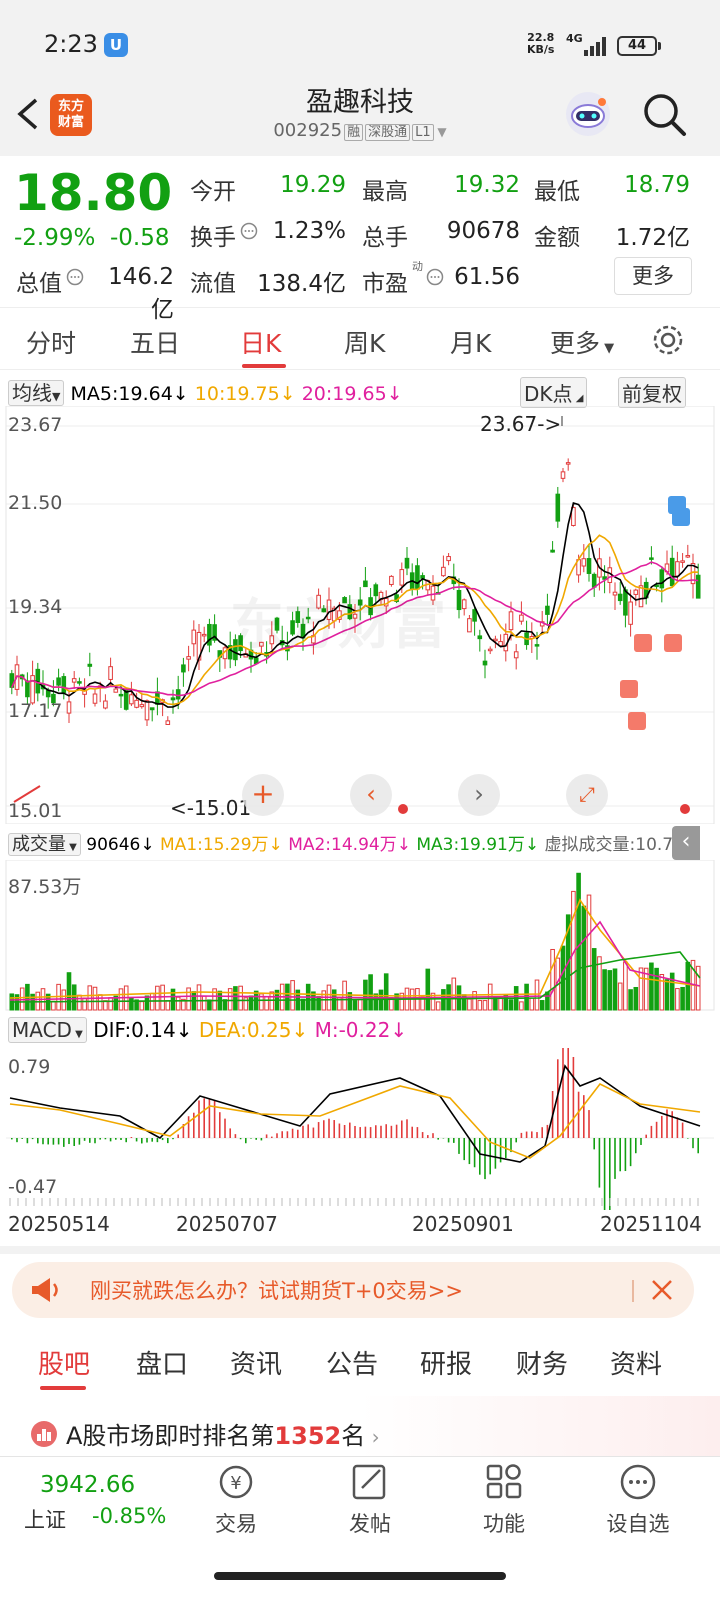 Image resolution: width=720 pixels, height=1600 pixels. What do you see at coordinates (129, 394) in the screenshot?
I see `ma5-value: MA5:19.64↓` at bounding box center [129, 394].